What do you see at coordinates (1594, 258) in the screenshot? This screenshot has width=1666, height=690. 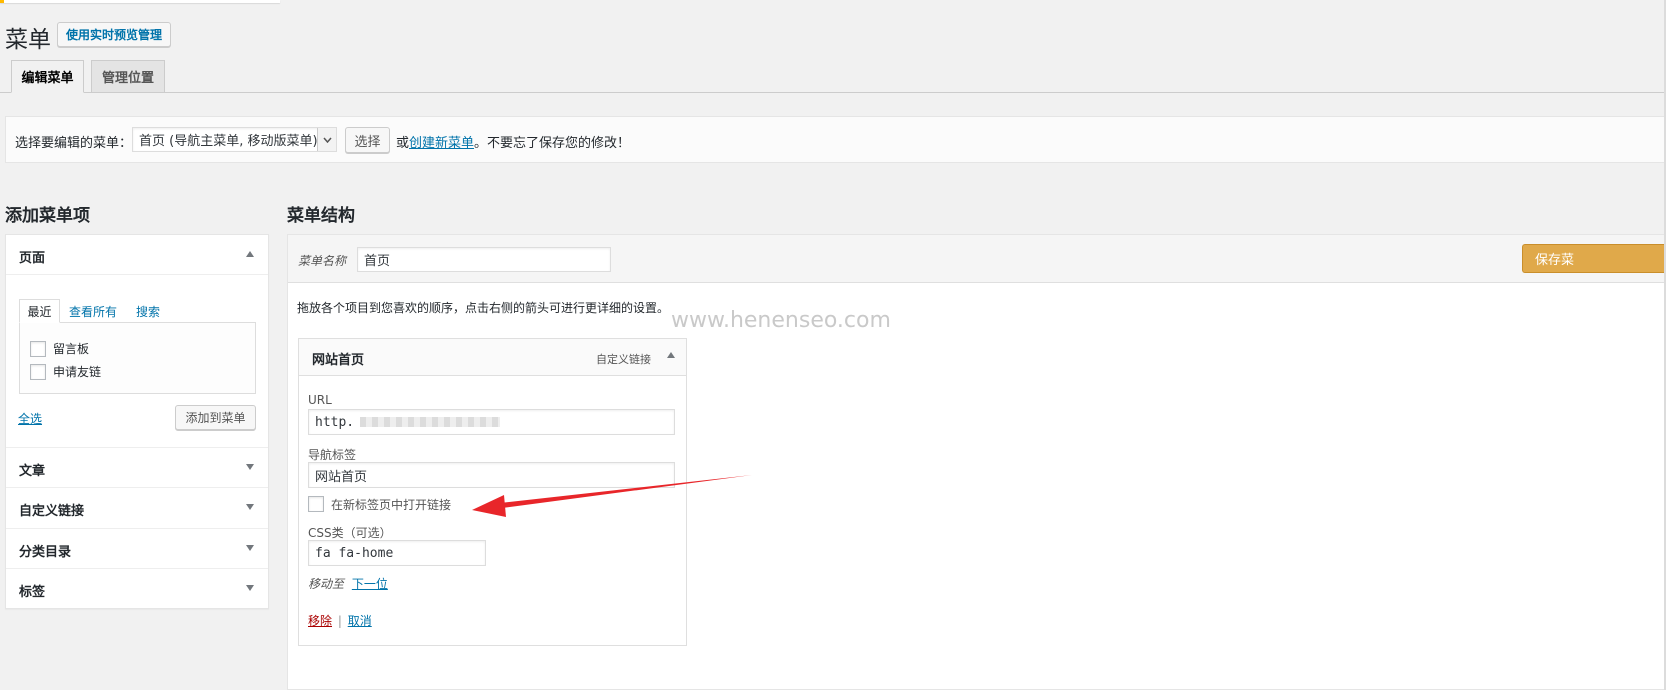 I see `save-menu-button: 保存菜` at bounding box center [1594, 258].